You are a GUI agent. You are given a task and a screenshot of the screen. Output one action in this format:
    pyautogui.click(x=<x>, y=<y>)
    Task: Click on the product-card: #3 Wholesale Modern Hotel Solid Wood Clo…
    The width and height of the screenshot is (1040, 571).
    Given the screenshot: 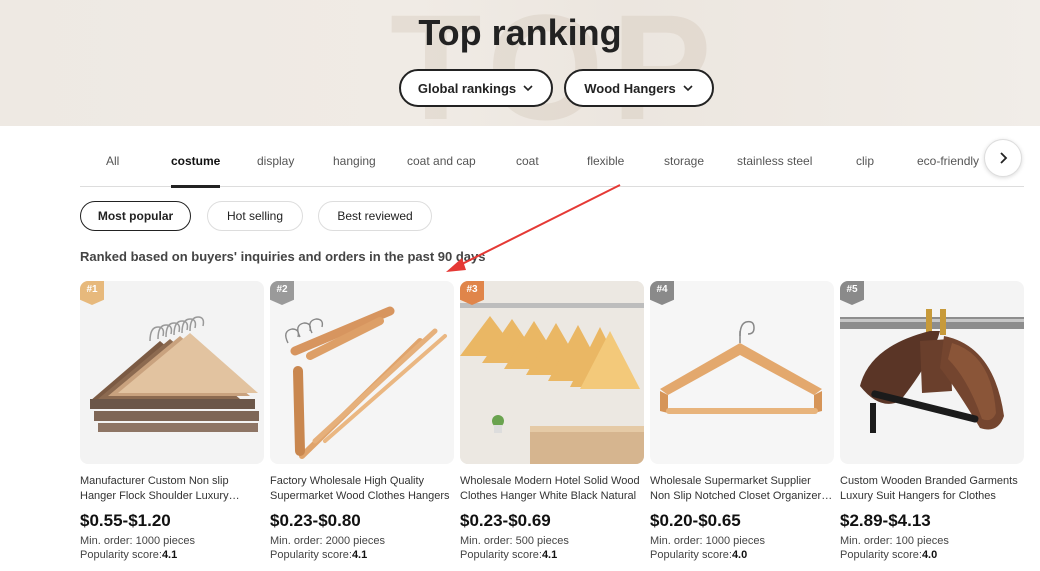 What is the action you would take?
    pyautogui.click(x=552, y=421)
    